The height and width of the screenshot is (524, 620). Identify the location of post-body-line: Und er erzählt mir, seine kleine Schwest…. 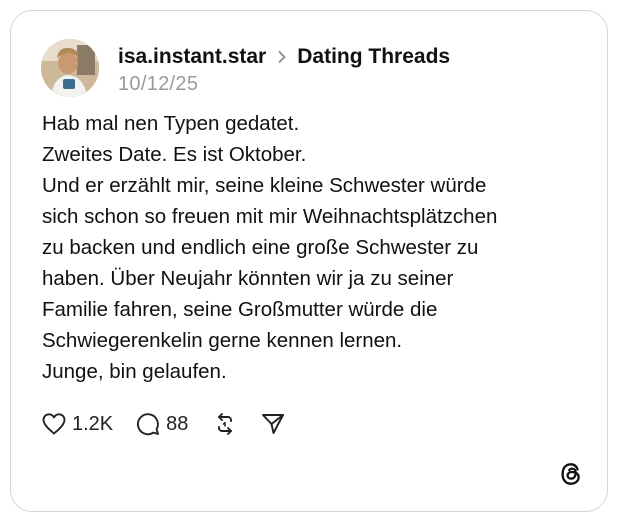
(264, 185).